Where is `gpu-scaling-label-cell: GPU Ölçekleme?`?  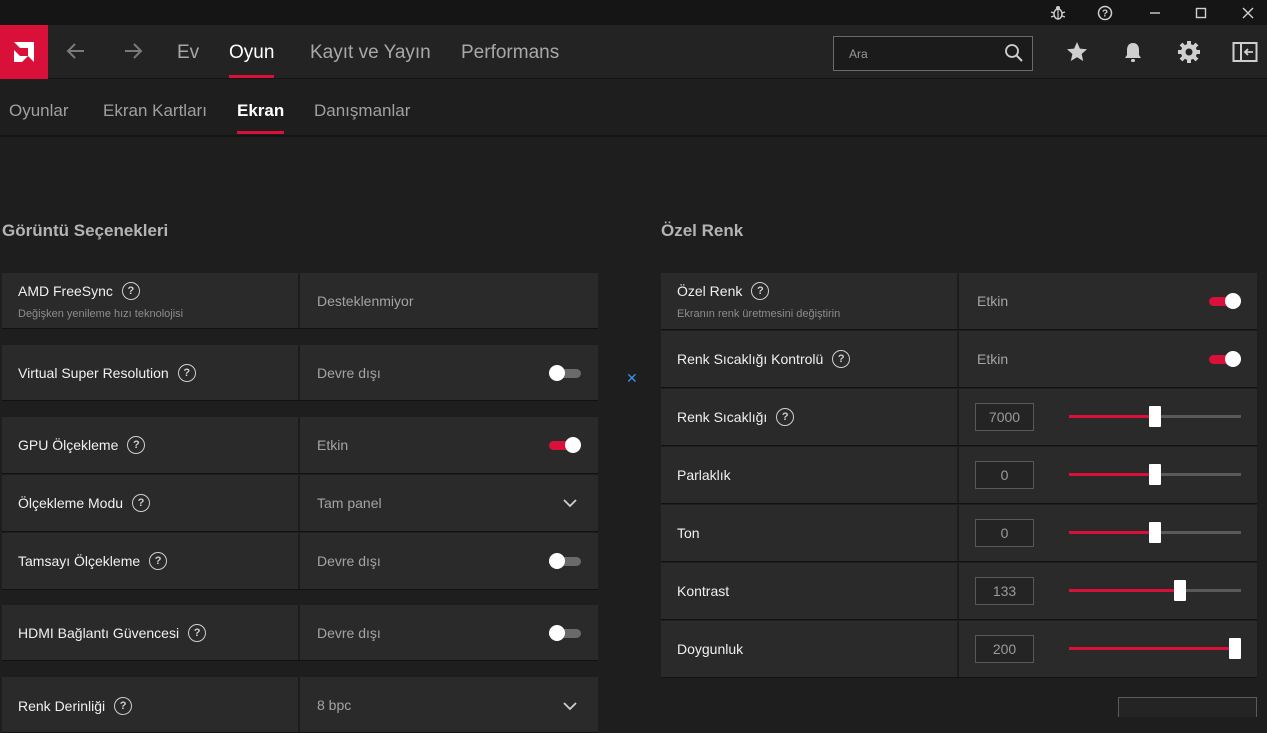
gpu-scaling-label-cell: GPU Ölçekleme? is located at coordinates (151, 445).